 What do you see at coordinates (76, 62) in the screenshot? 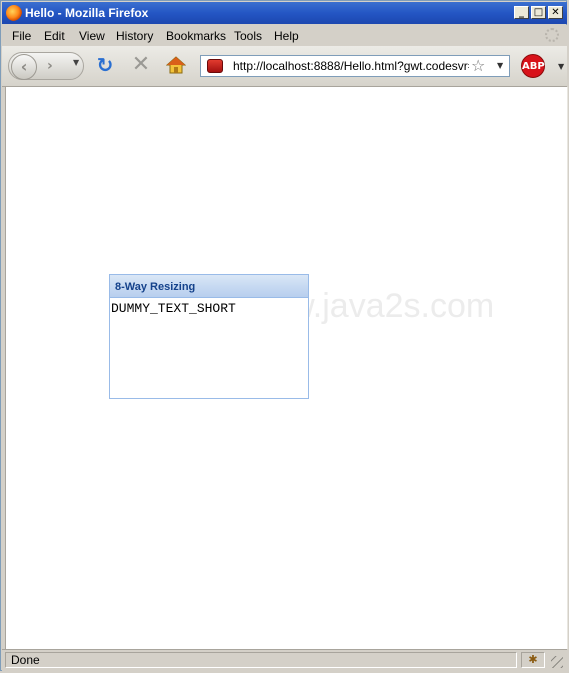
I see `history-dropdown-icon: ▼` at bounding box center [76, 62].